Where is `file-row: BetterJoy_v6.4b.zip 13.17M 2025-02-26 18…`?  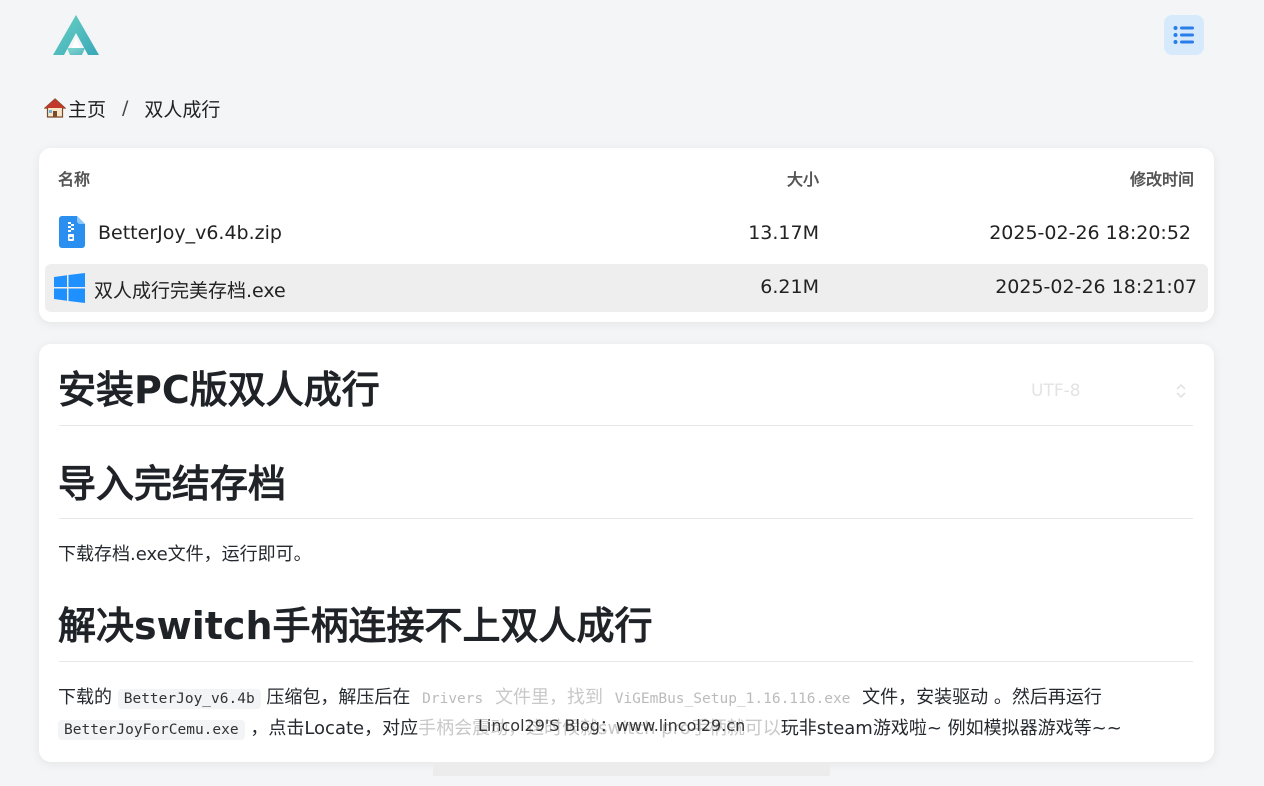
file-row: BetterJoy_v6.4b.zip 13.17M 2025-02-26 18… is located at coordinates (626, 234).